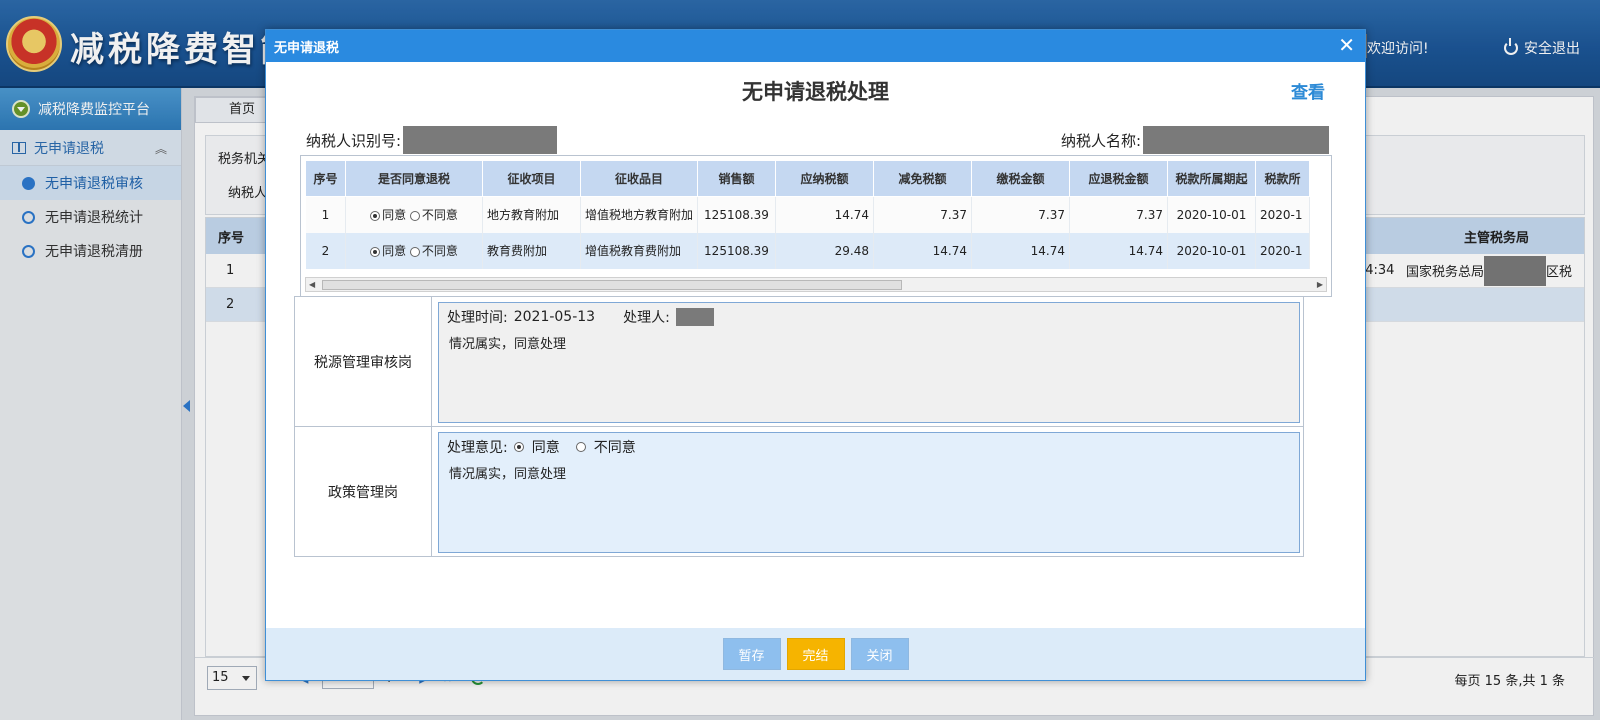 This screenshot has height=720, width=1600. Describe the element at coordinates (1346, 45) in the screenshot. I see `close-icon: ✕` at that location.